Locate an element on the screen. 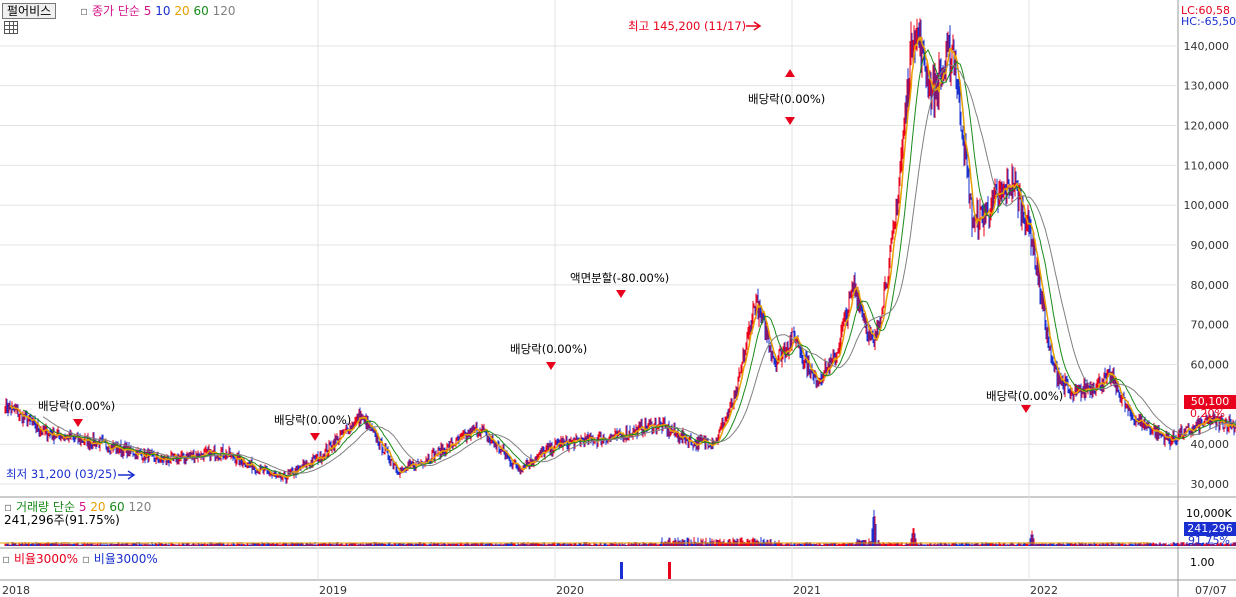 Image resolution: width=1236 pixels, height=597 pixels. ma60-period: 60 is located at coordinates (201, 11).